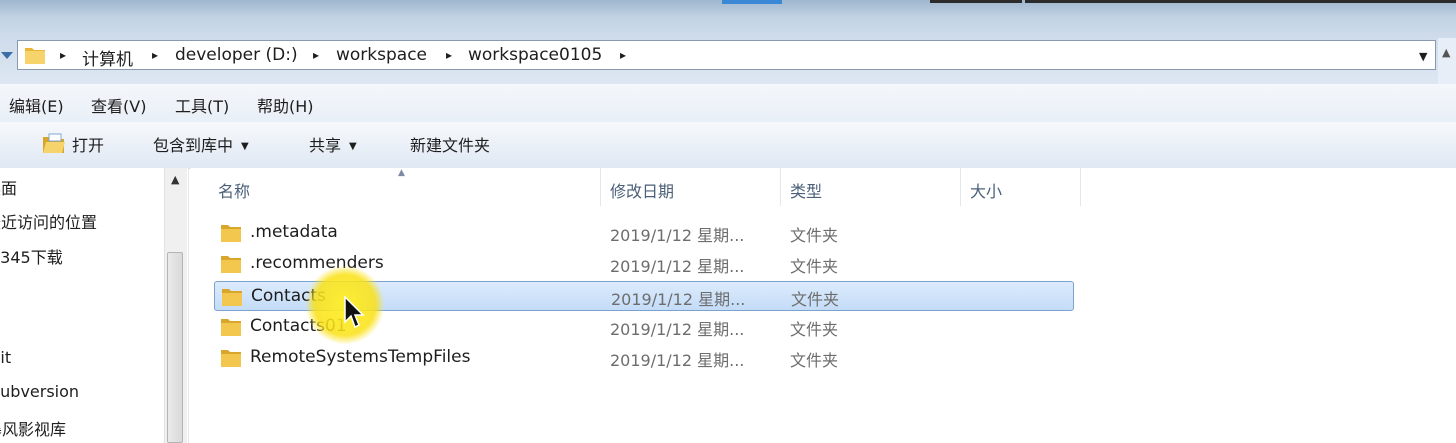 This screenshot has height=443, width=1456. I want to click on recent-pages-chevron-icon, so click(7, 56).